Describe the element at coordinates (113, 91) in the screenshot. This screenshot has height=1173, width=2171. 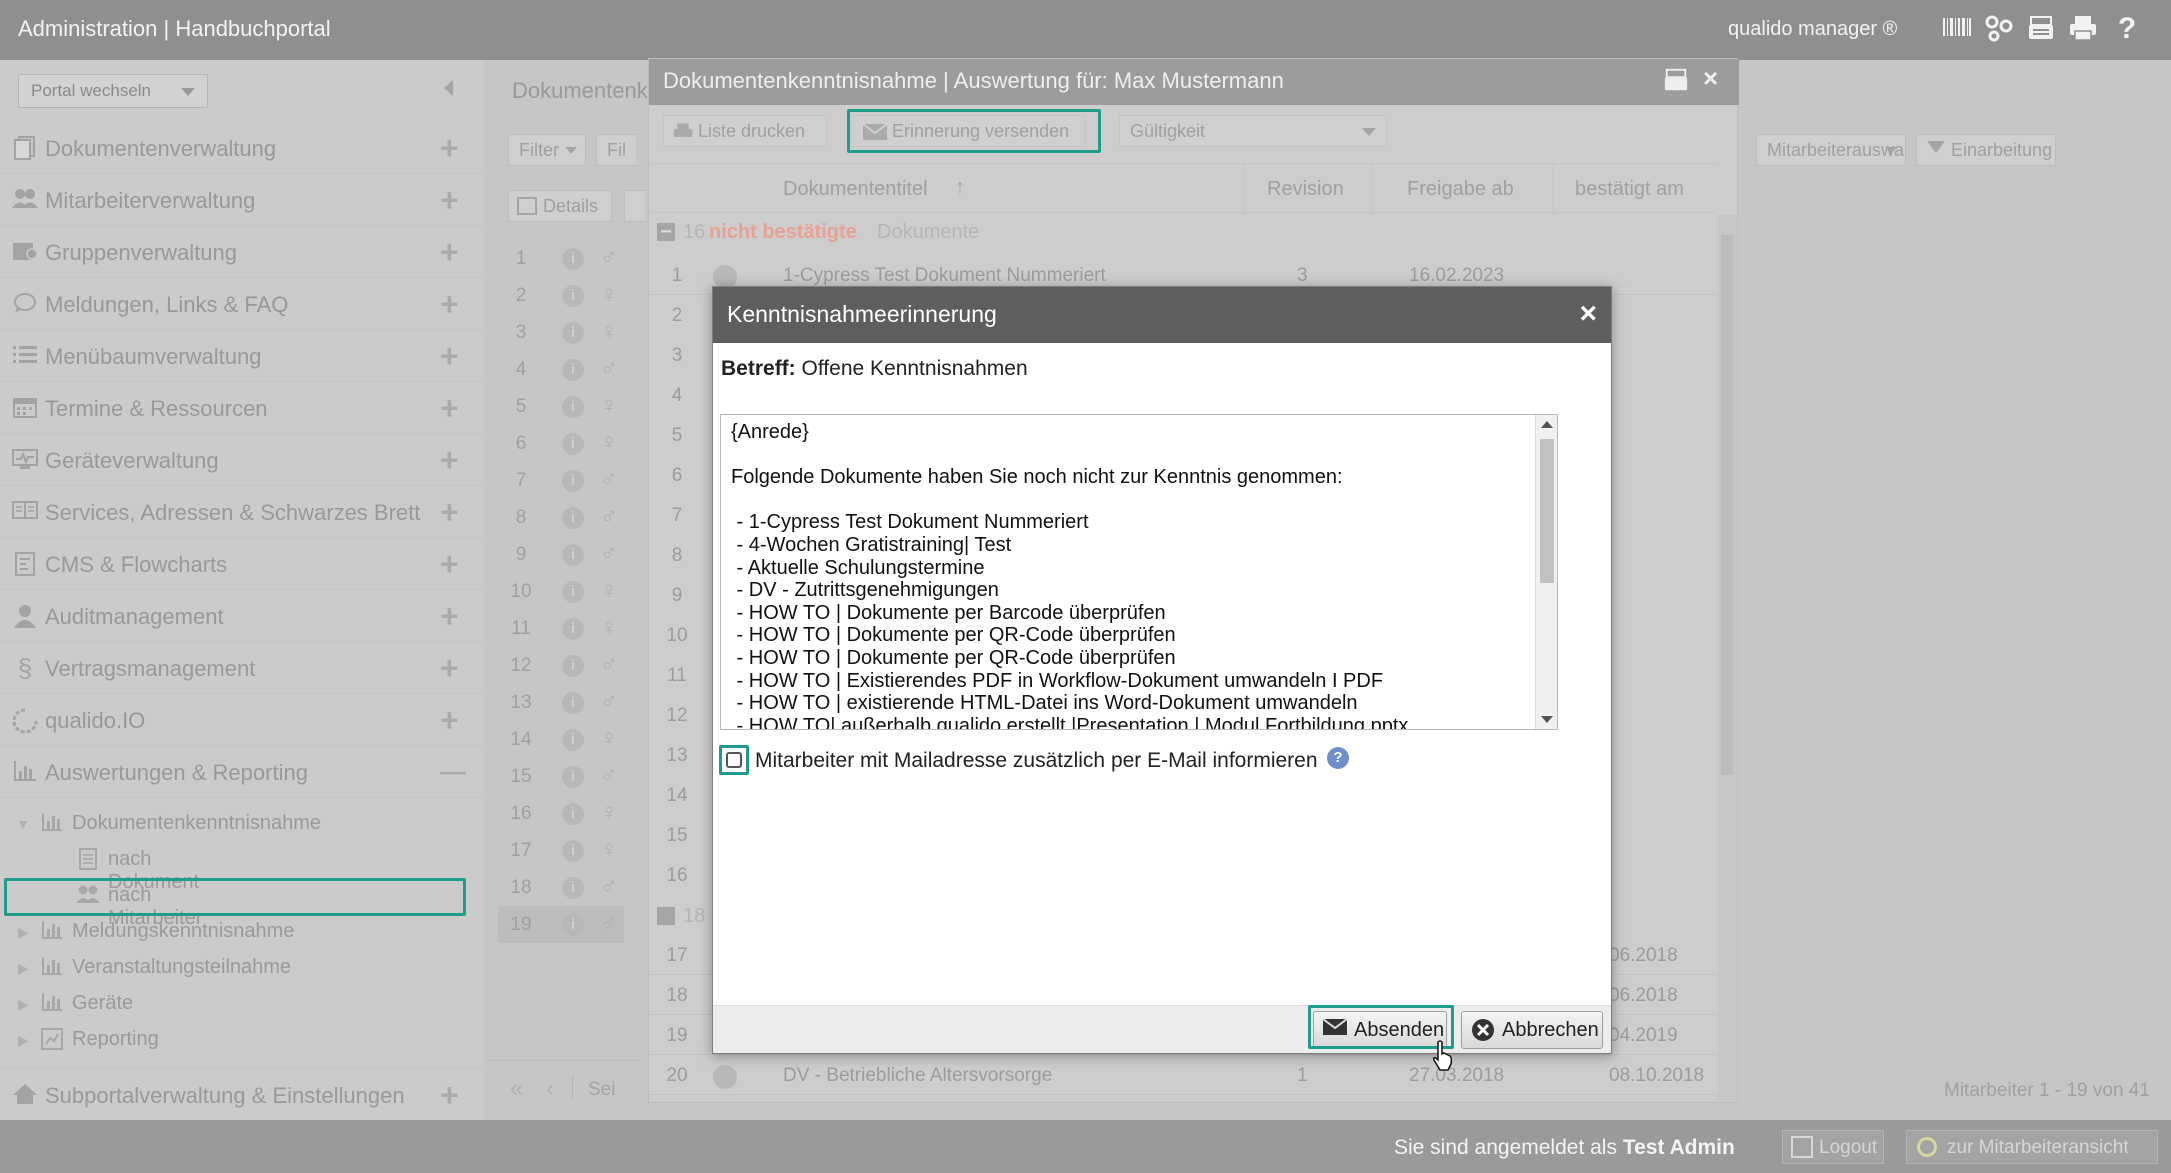
I see `portal-switch-select: Portal wechseln` at that location.